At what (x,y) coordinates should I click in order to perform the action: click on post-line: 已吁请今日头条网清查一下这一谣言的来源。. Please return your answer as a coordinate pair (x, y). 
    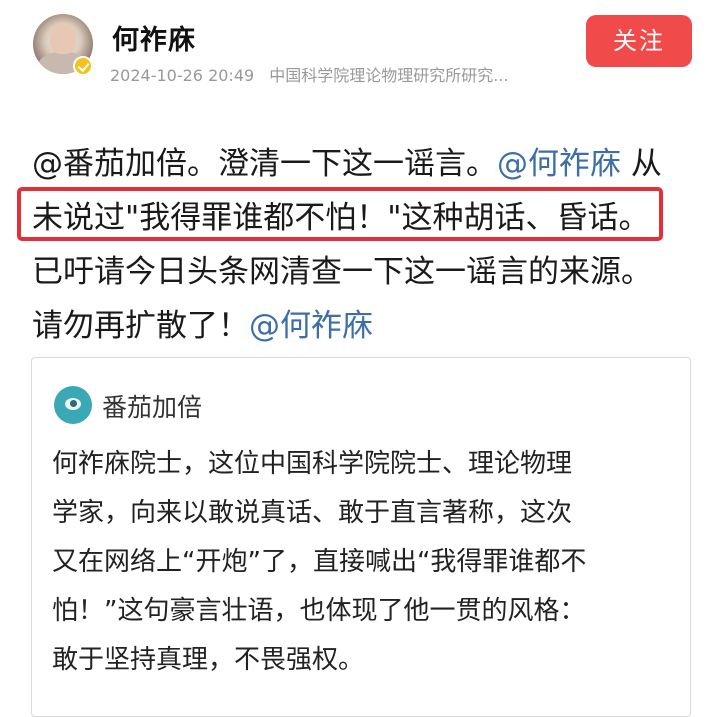
    Looking at the image, I should click on (372, 272).